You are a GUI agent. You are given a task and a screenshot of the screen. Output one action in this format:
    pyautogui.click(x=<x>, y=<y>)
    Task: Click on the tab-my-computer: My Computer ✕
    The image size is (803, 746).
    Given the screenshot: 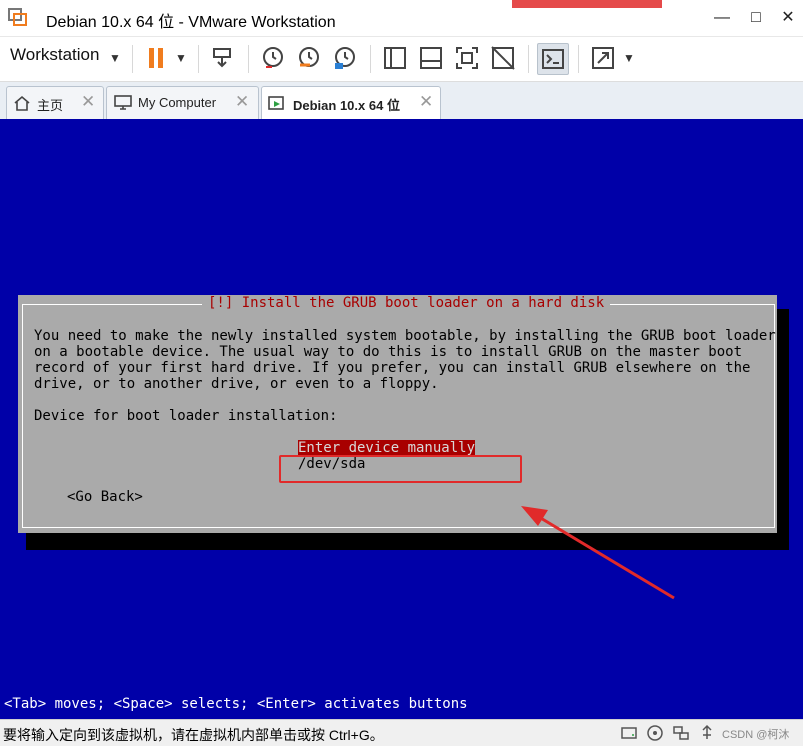 What is the action you would take?
    pyautogui.click(x=182, y=102)
    